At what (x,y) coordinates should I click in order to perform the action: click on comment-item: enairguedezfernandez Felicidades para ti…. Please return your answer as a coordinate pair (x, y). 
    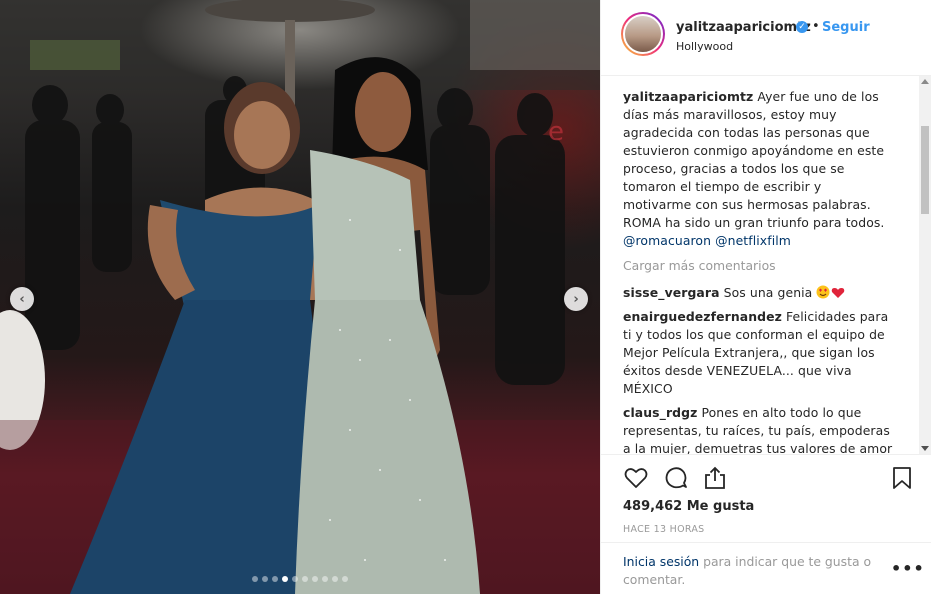
    Looking at the image, I should click on (758, 353).